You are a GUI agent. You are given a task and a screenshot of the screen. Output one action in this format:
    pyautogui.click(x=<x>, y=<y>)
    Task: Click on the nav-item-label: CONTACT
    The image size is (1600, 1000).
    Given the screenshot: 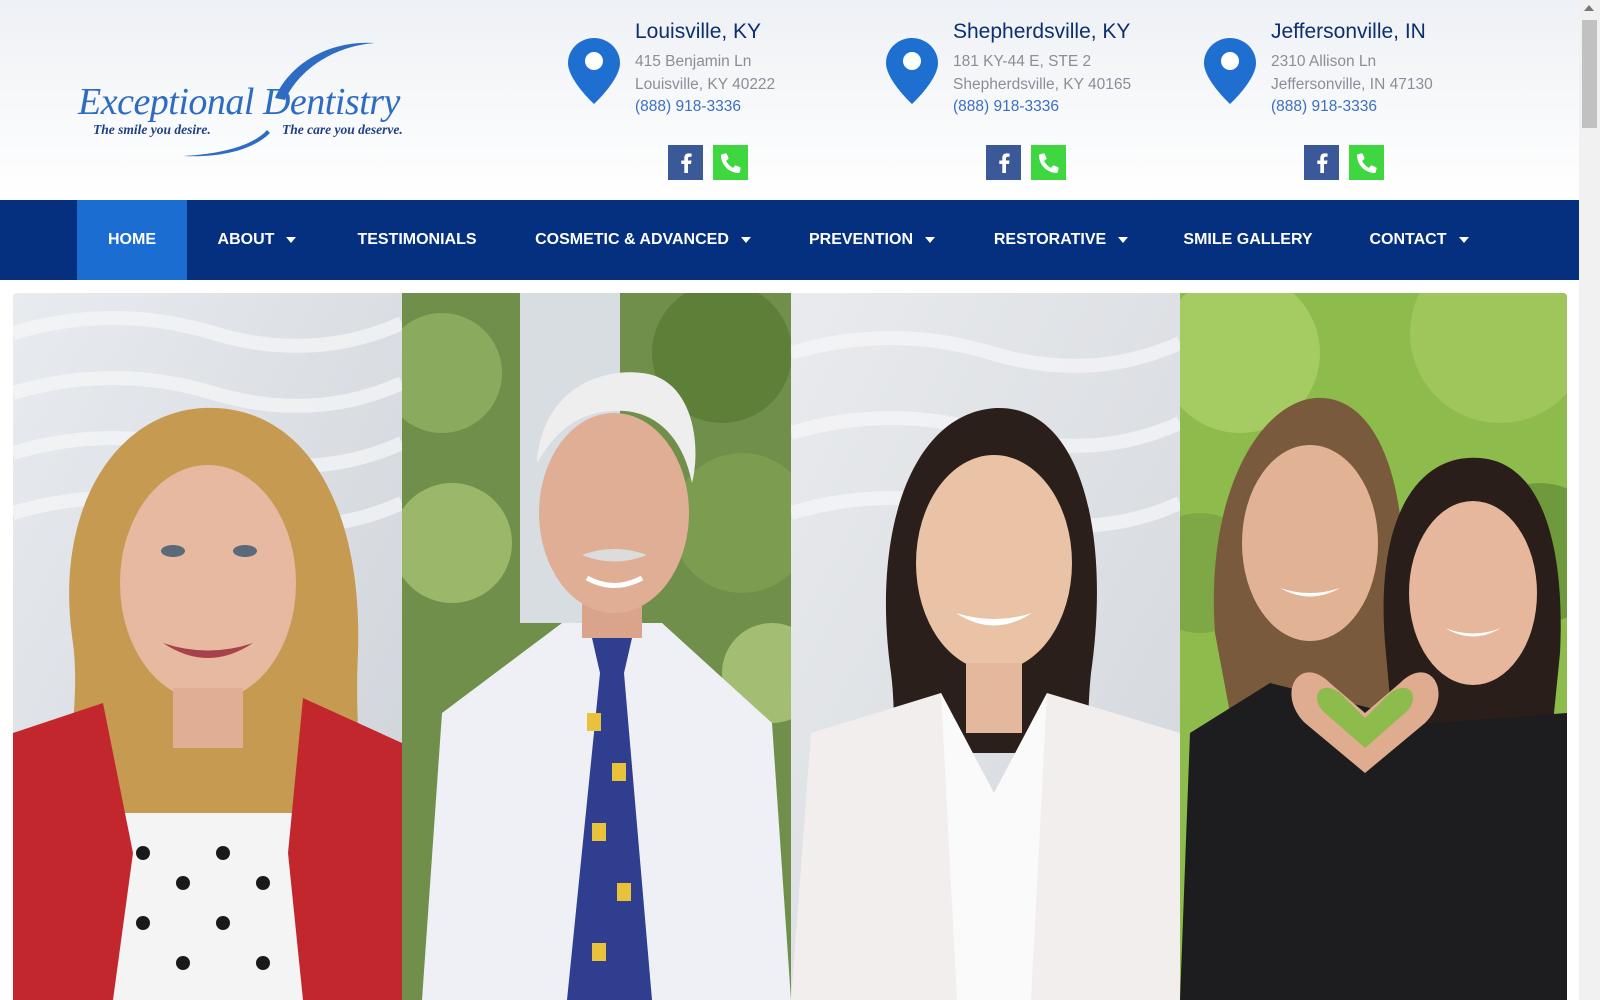 What is the action you would take?
    pyautogui.click(x=1408, y=239)
    